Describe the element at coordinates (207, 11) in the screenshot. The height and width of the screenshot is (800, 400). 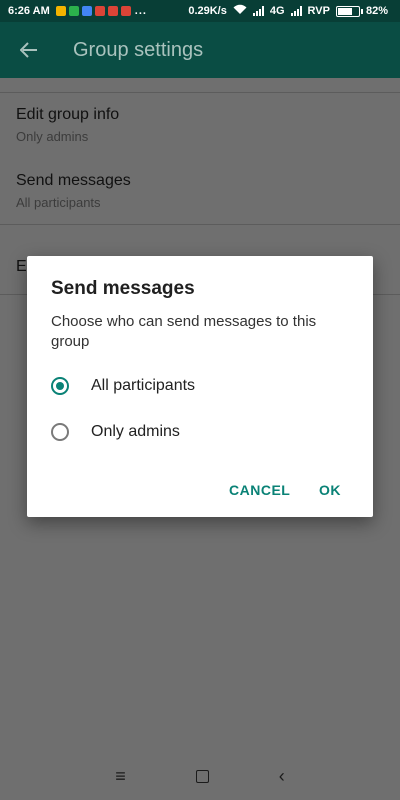
I see `net-speed: 0.29K/s` at that location.